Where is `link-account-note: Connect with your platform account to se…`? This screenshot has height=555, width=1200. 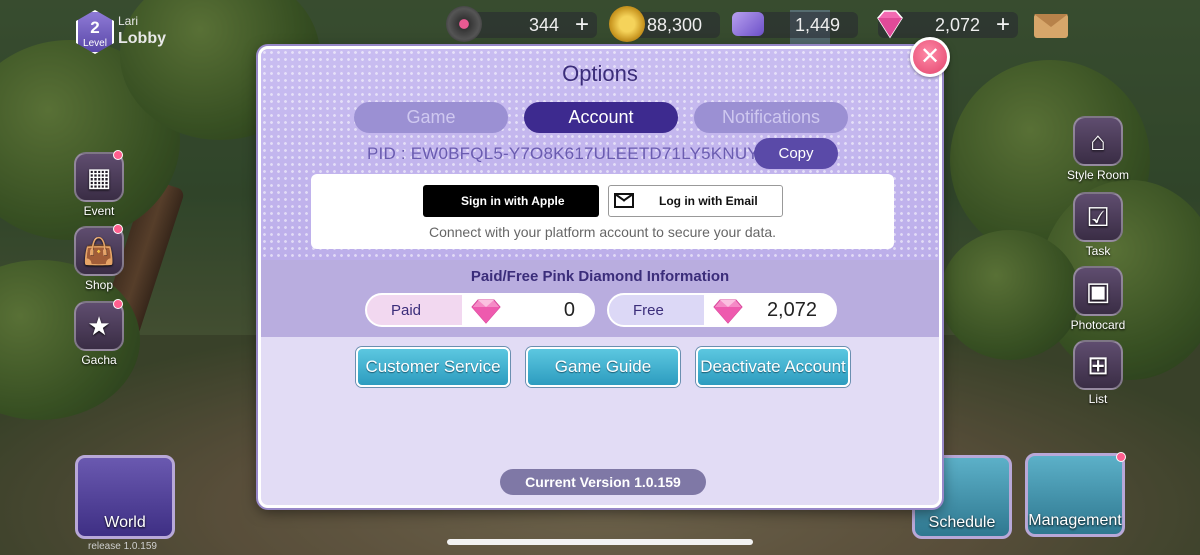
link-account-note: Connect with your platform account to se… is located at coordinates (602, 232).